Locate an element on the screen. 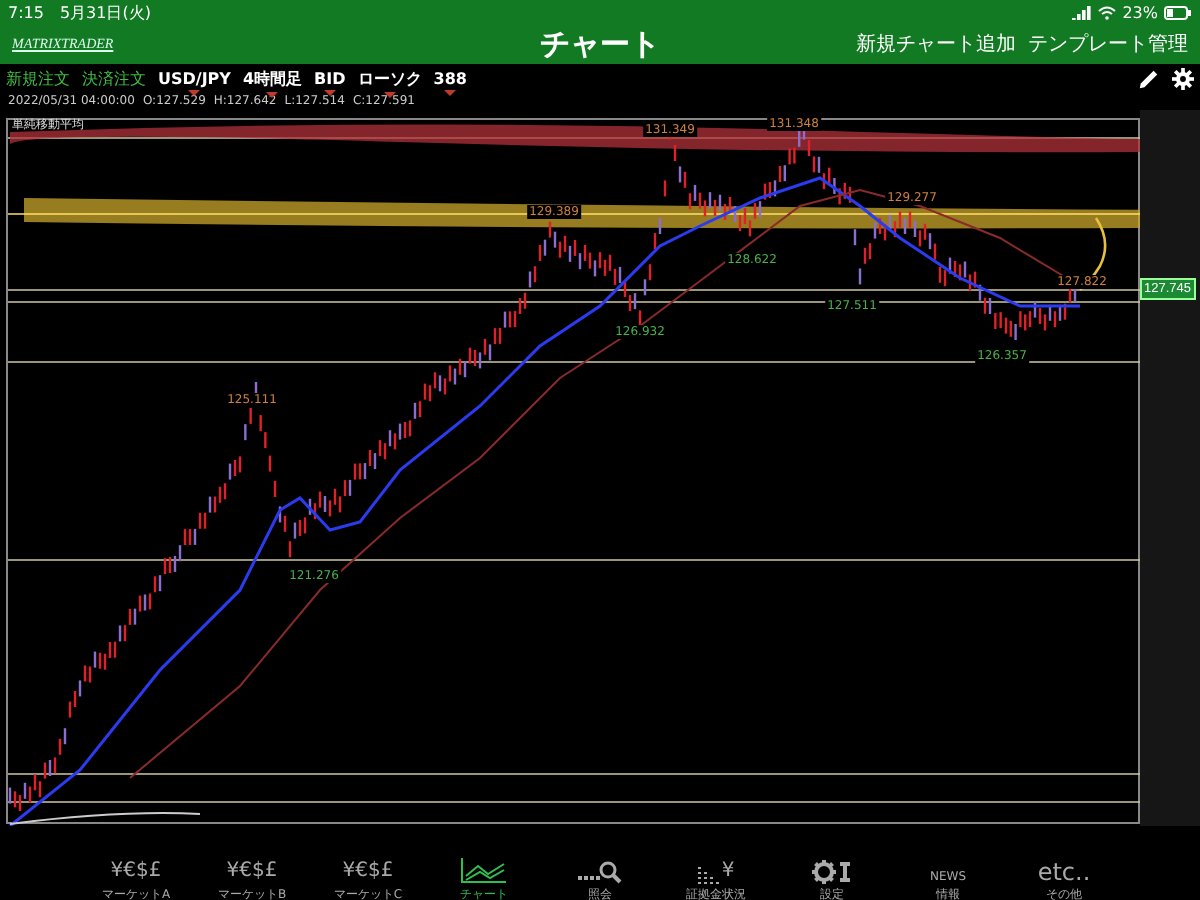 This screenshot has height=900, width=1200. battery-icon is located at coordinates (1178, 12).